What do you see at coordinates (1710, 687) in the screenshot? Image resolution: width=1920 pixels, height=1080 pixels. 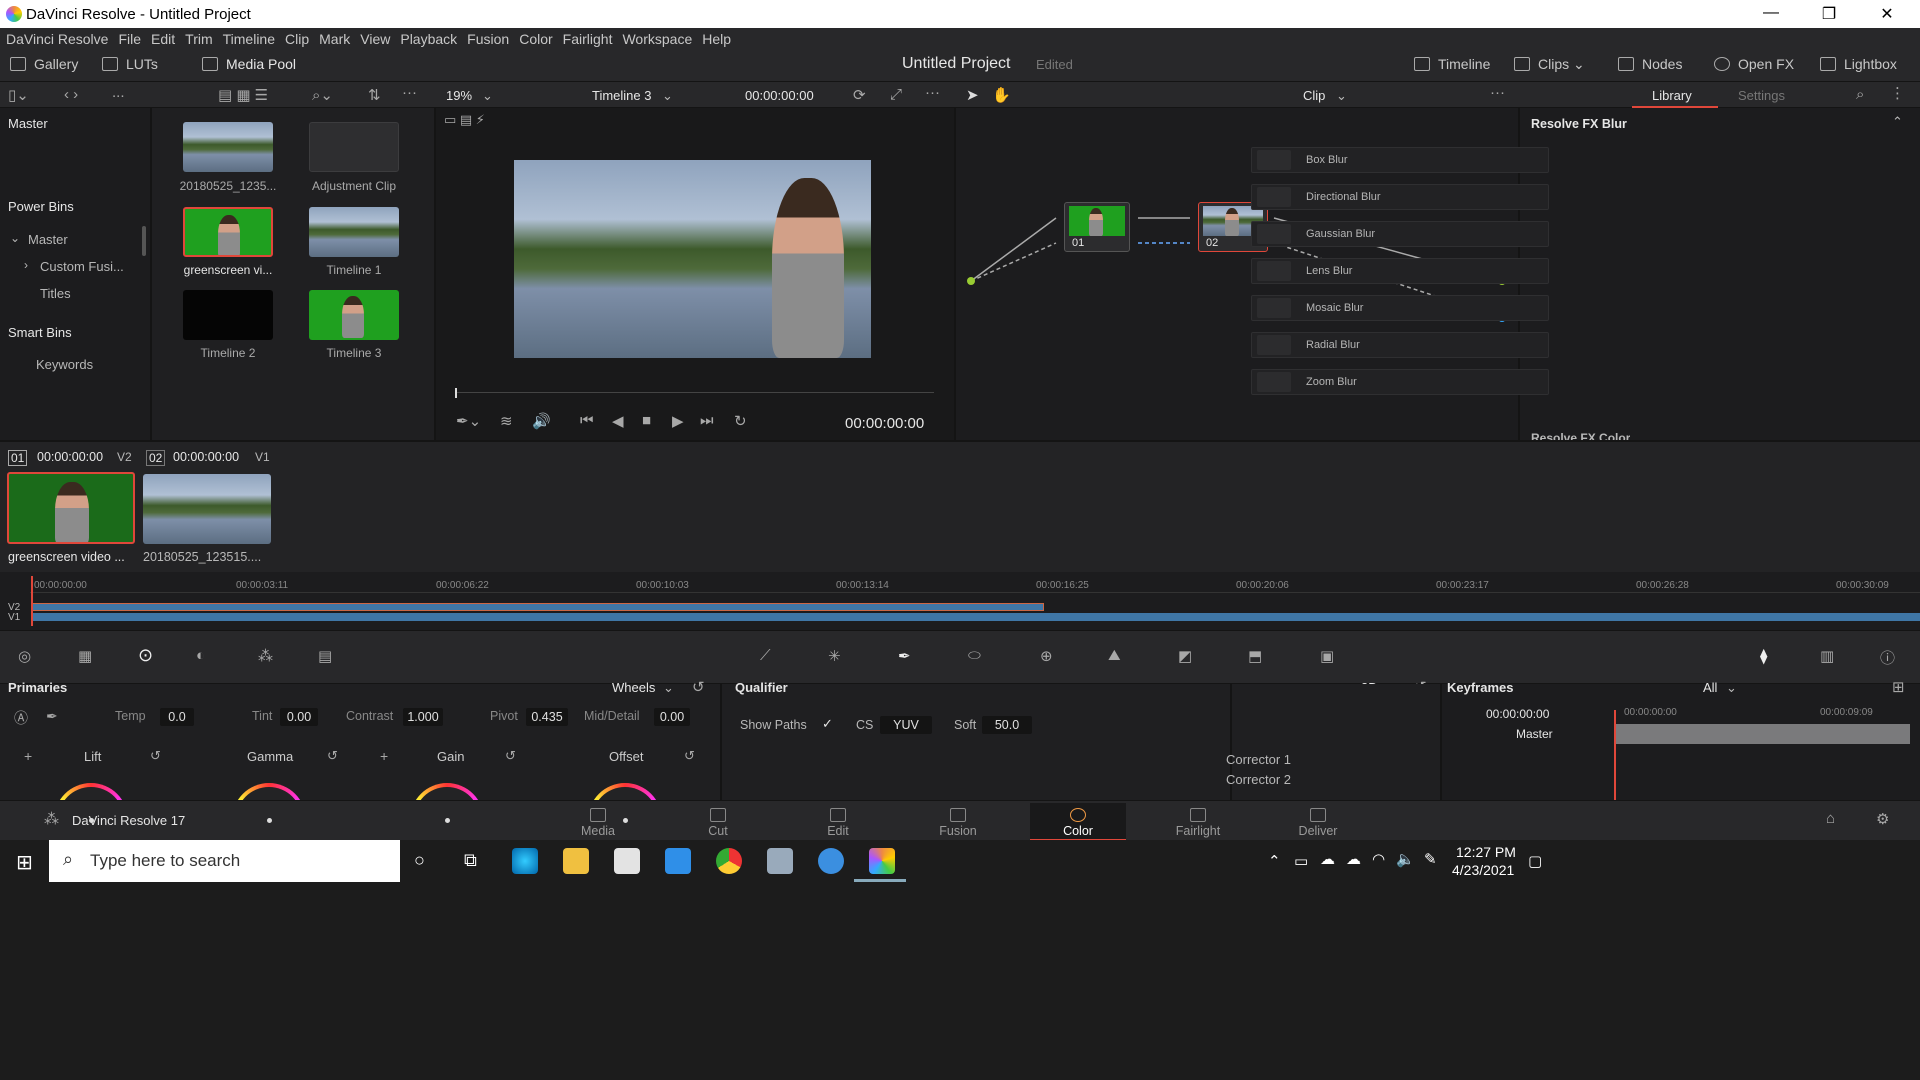 I see `keyframes-filter: All` at bounding box center [1710, 687].